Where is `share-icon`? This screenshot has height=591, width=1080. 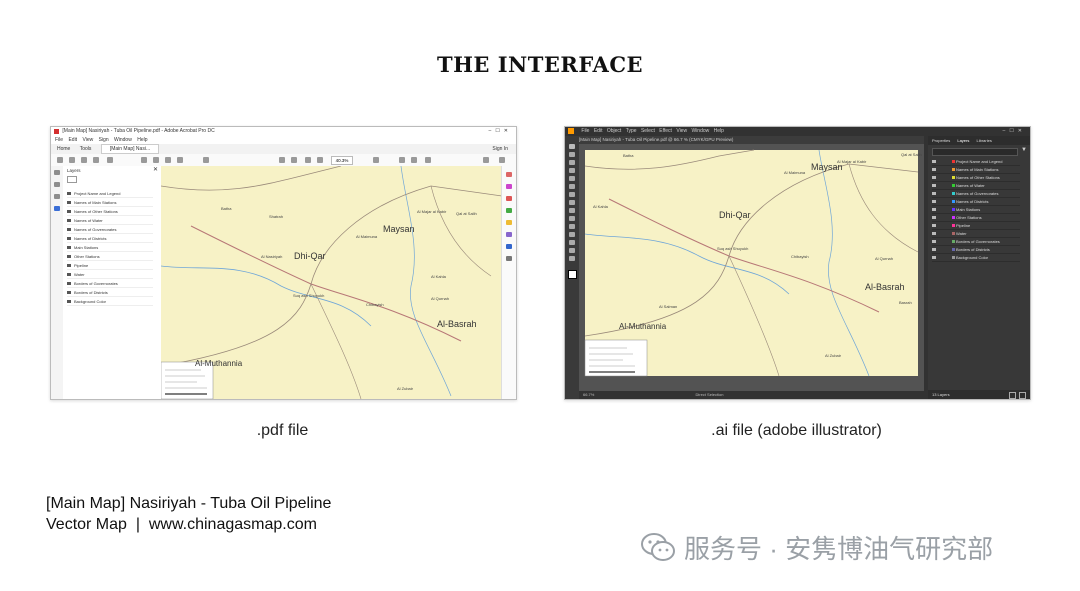
share-icon is located at coordinates (486, 160).